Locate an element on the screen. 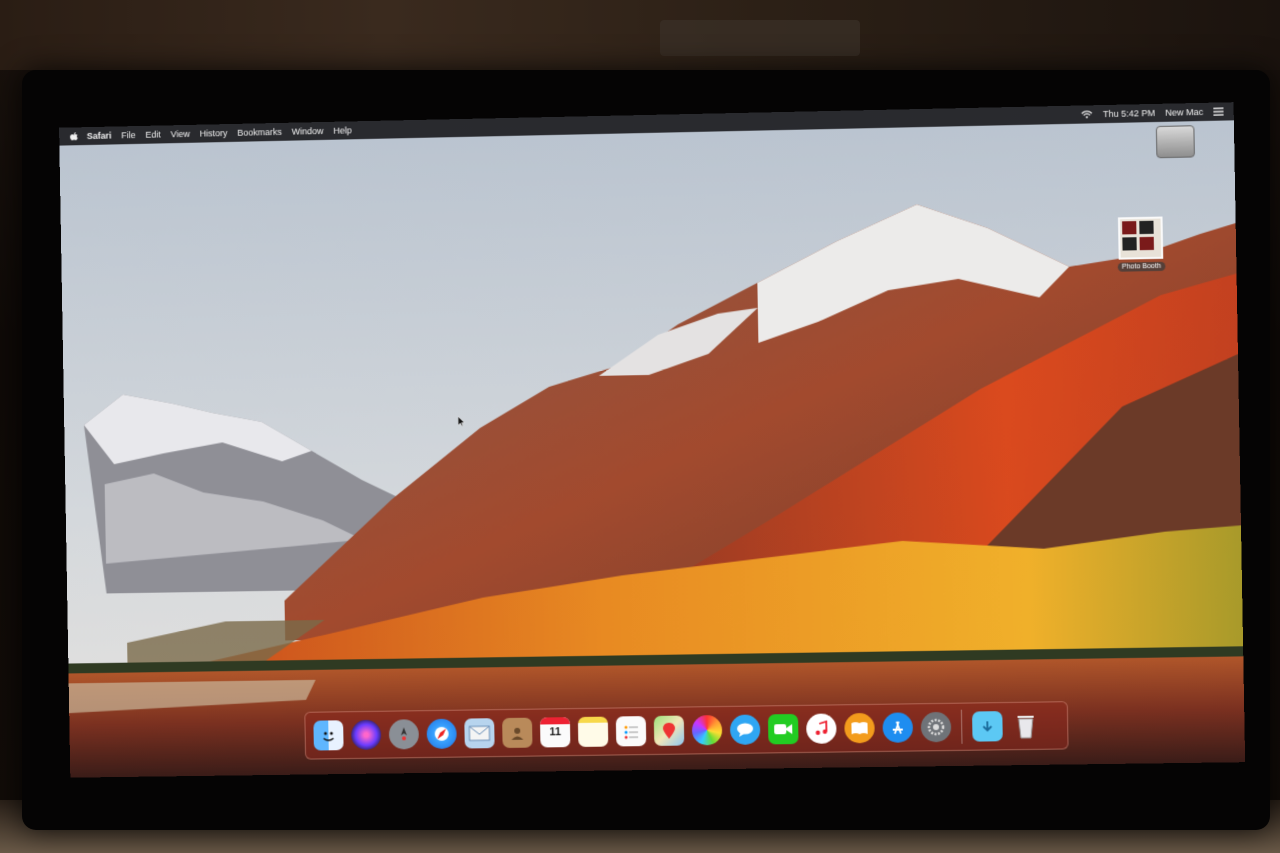 The image size is (1280, 853). downloads-folder-icon is located at coordinates (987, 726).